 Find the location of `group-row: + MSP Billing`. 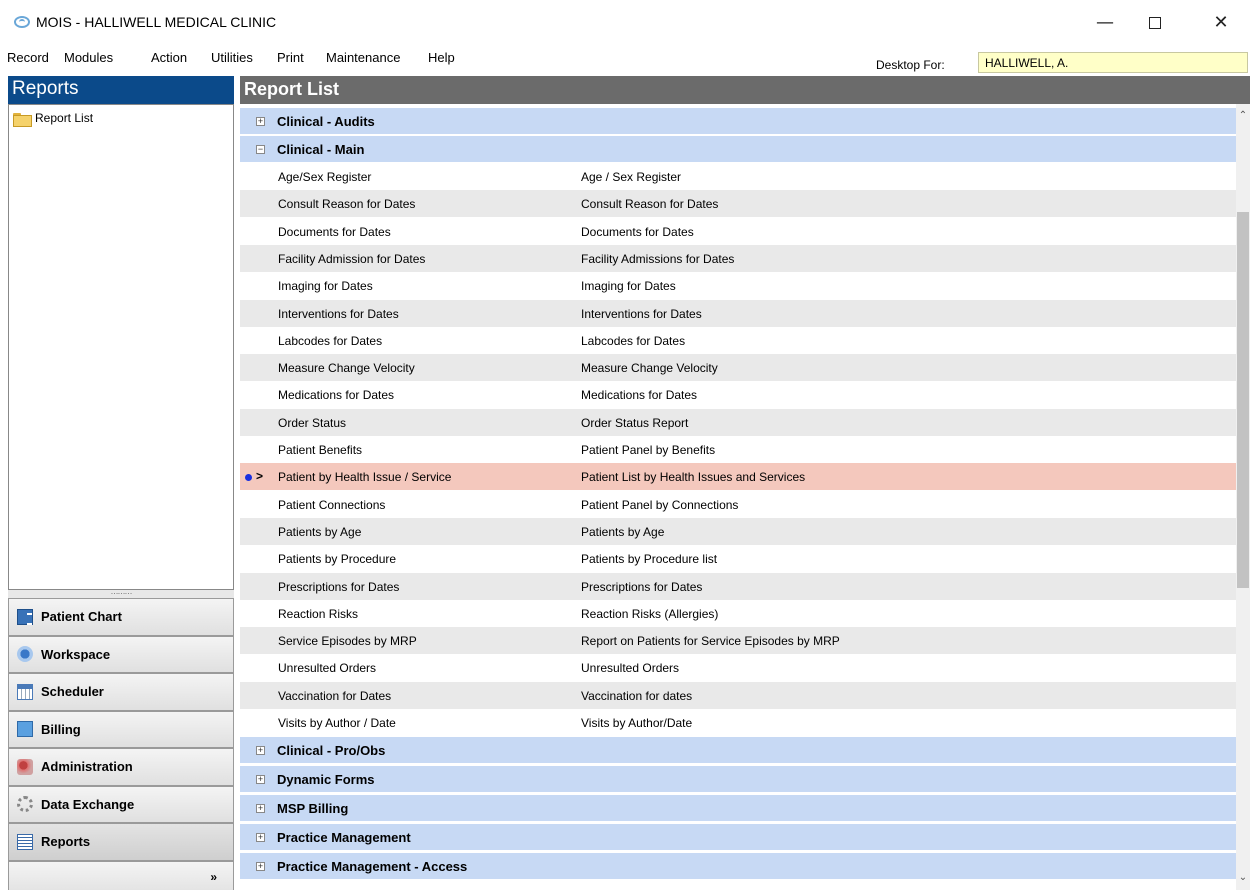

group-row: + MSP Billing is located at coordinates (738, 808).